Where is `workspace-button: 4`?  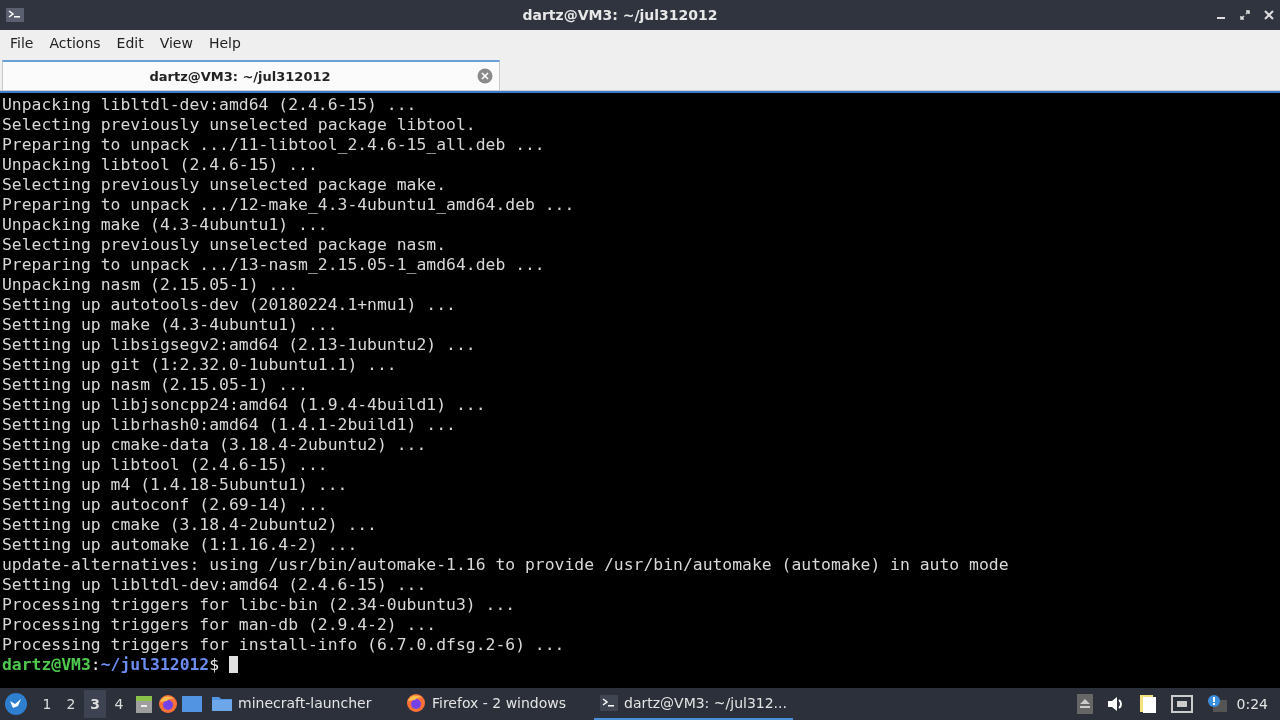 workspace-button: 4 is located at coordinates (119, 704).